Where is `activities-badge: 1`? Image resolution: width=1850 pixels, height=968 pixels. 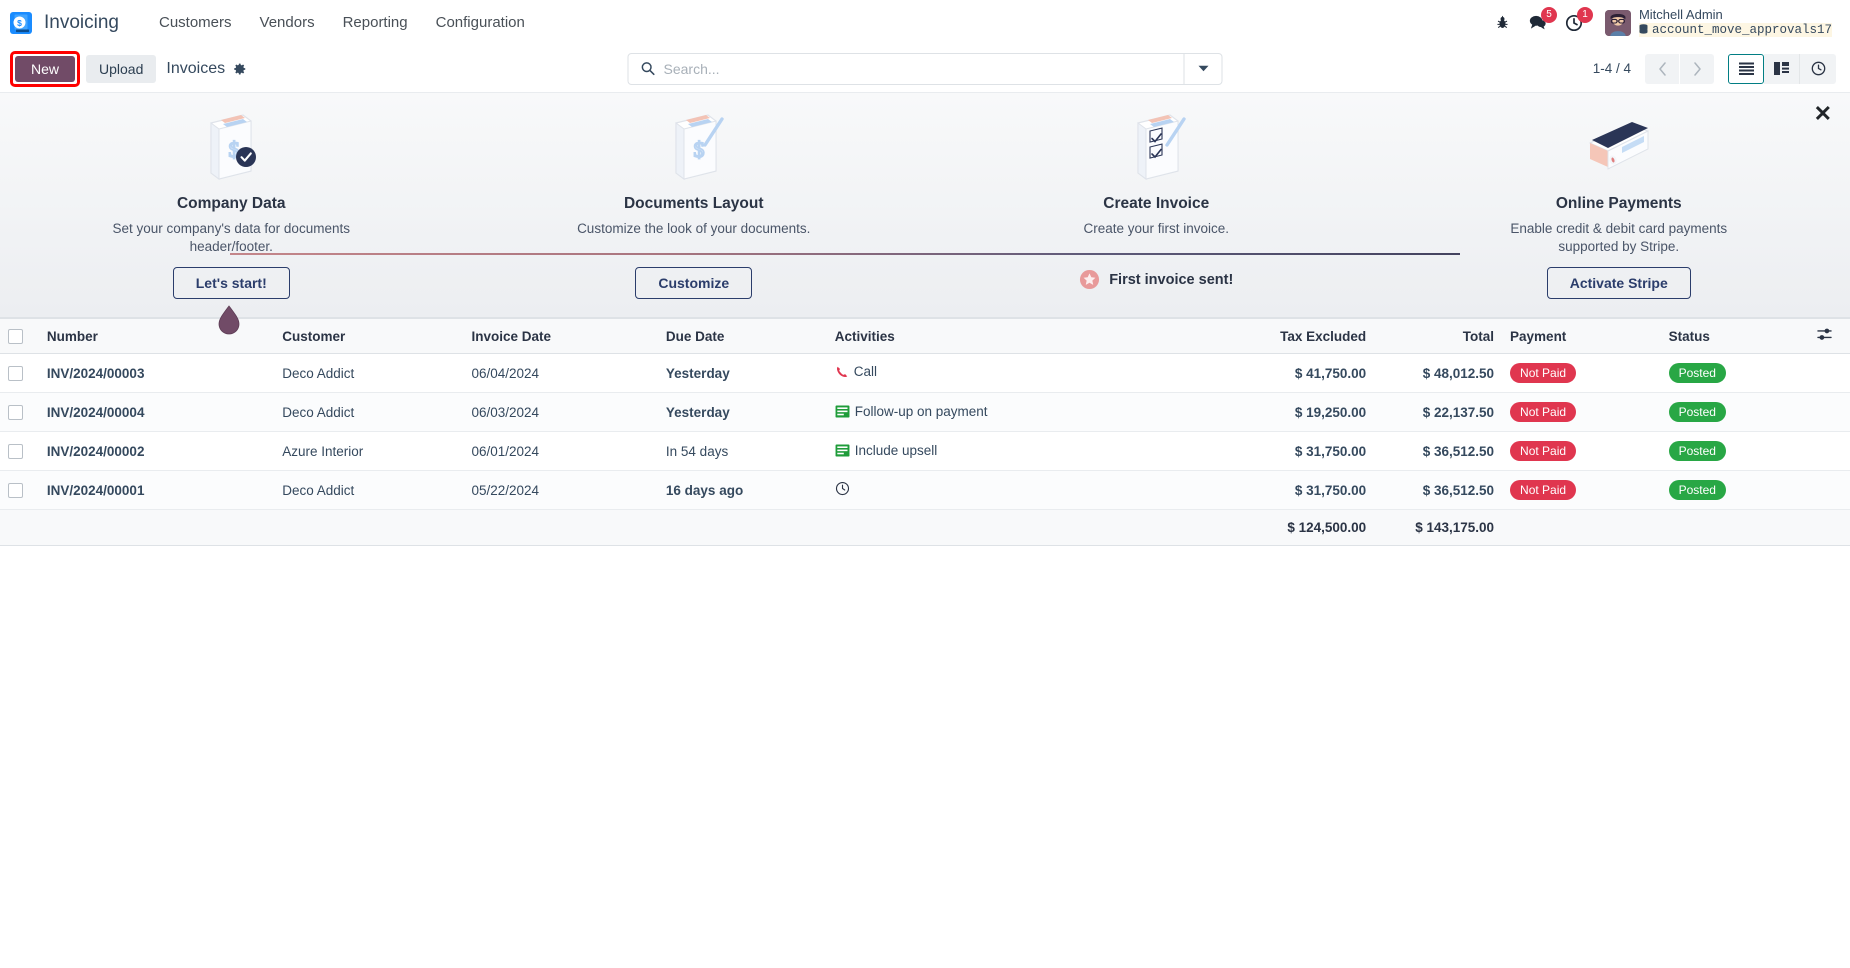 activities-badge: 1 is located at coordinates (1584, 14).